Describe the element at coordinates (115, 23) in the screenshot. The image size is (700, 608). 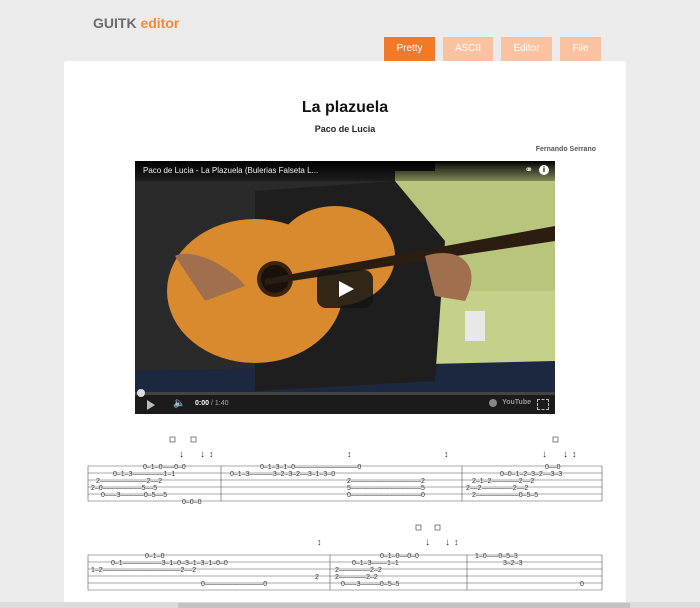
I see `logo-text-guitk: GUITK` at that location.